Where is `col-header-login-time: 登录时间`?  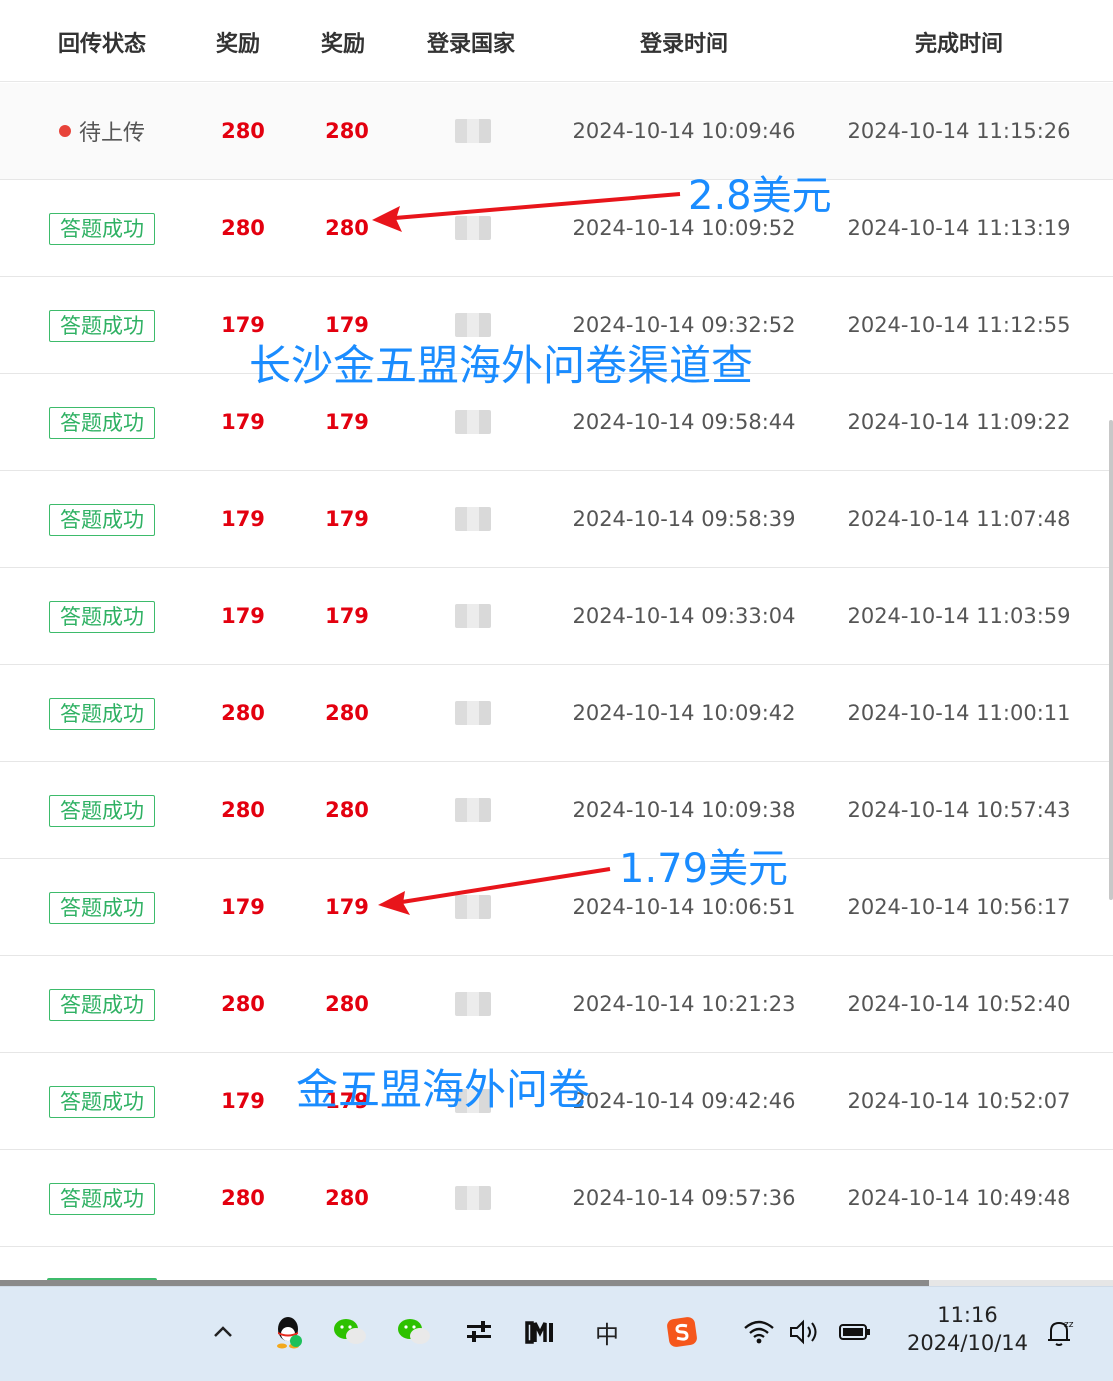
col-header-login-time: 登录时间 is located at coordinates (684, 42).